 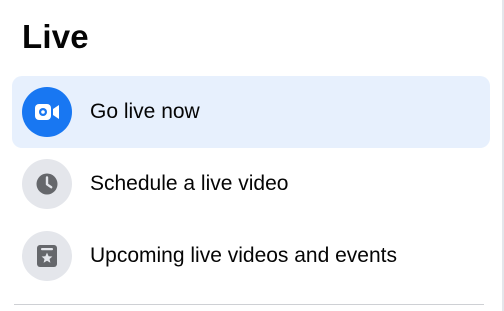 What do you see at coordinates (145, 111) in the screenshot?
I see `menu-item-label: Go live now` at bounding box center [145, 111].